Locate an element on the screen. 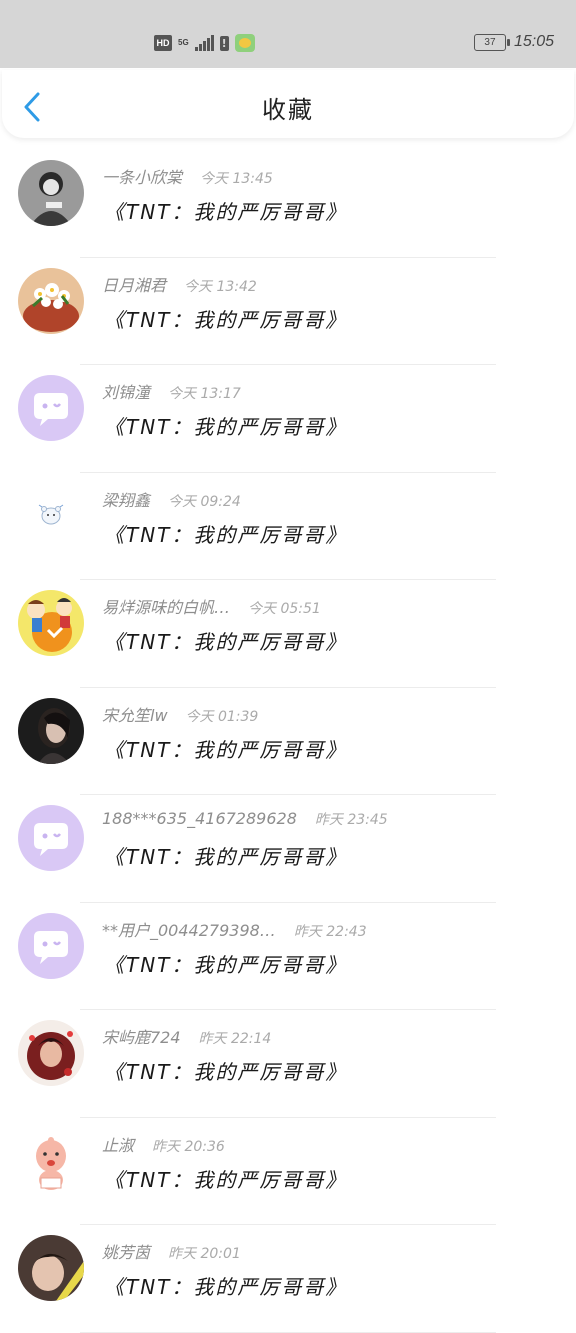 The width and height of the screenshot is (576, 1333). timestamp: 昨天 20:01 is located at coordinates (204, 1254).